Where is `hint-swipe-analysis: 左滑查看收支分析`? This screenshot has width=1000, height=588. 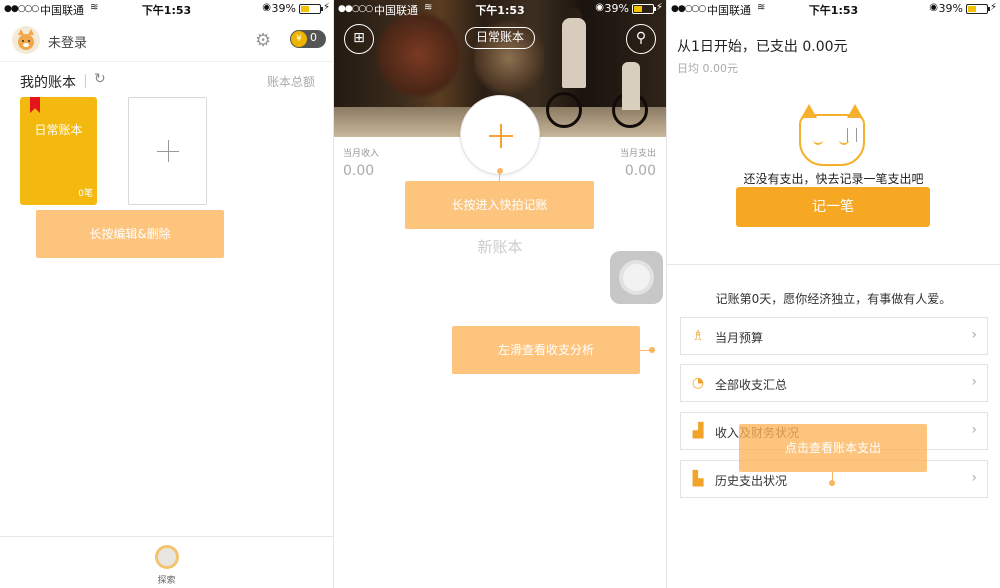 hint-swipe-analysis: 左滑查看收支分析 is located at coordinates (546, 350).